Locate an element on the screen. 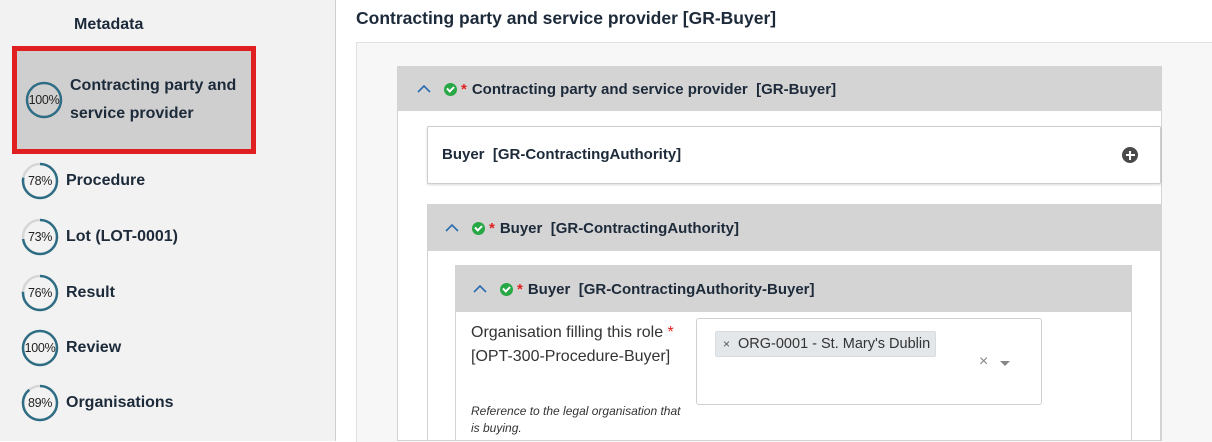  selected-value: ORG-0001 - St. Mary's Dublin is located at coordinates (834, 344).